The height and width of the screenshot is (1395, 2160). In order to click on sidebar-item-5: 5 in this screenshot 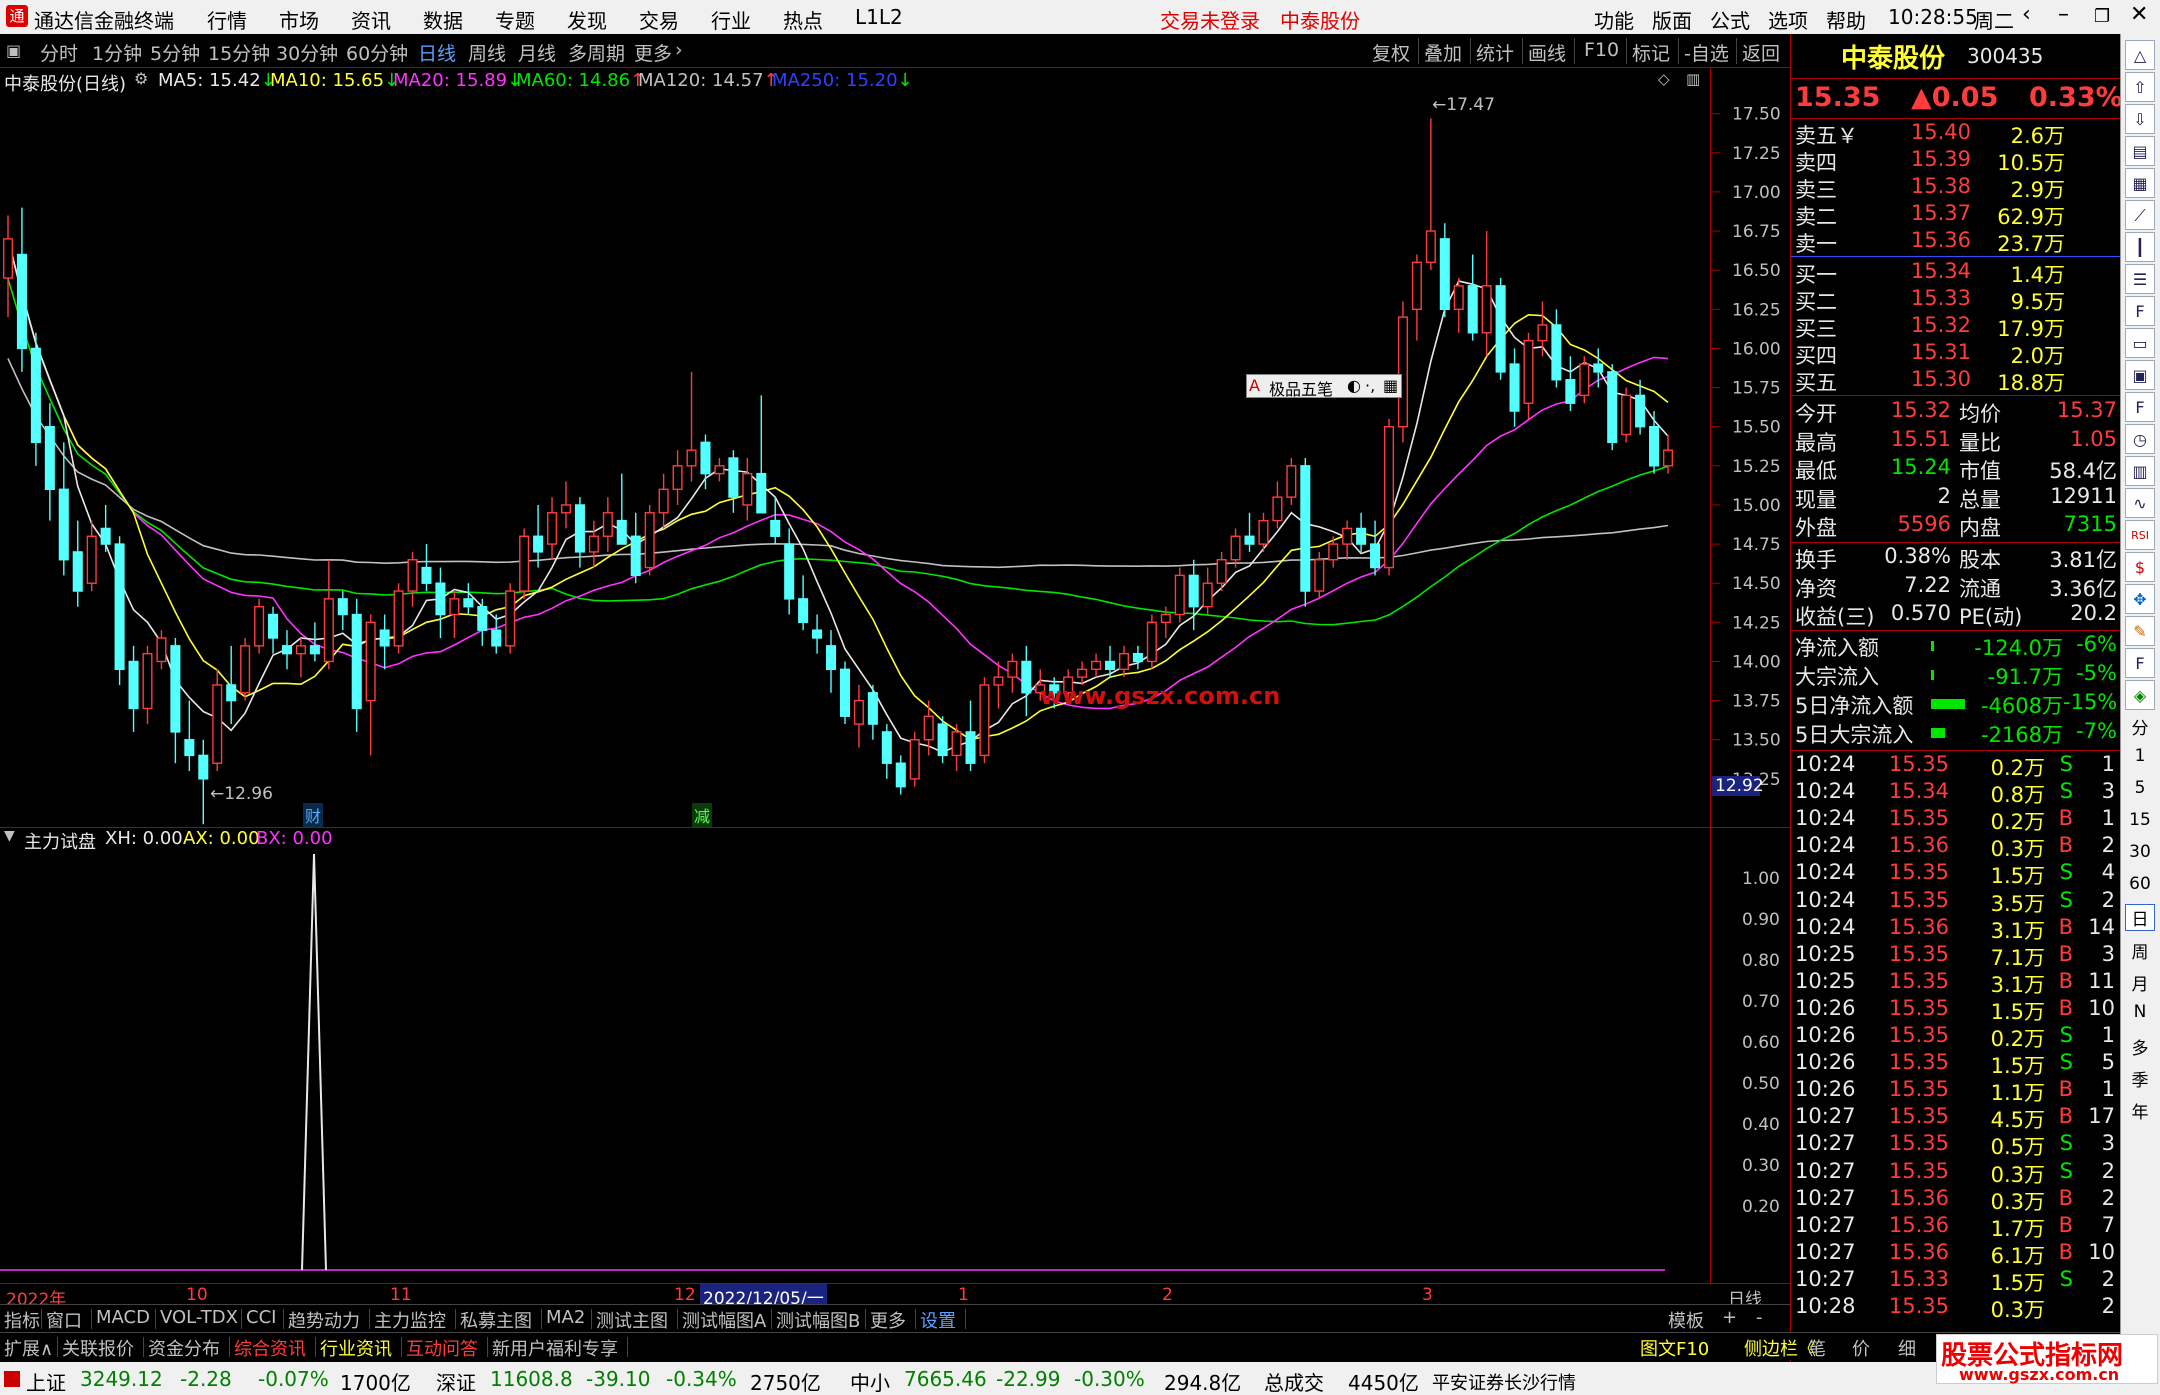, I will do `click(2140, 788)`.